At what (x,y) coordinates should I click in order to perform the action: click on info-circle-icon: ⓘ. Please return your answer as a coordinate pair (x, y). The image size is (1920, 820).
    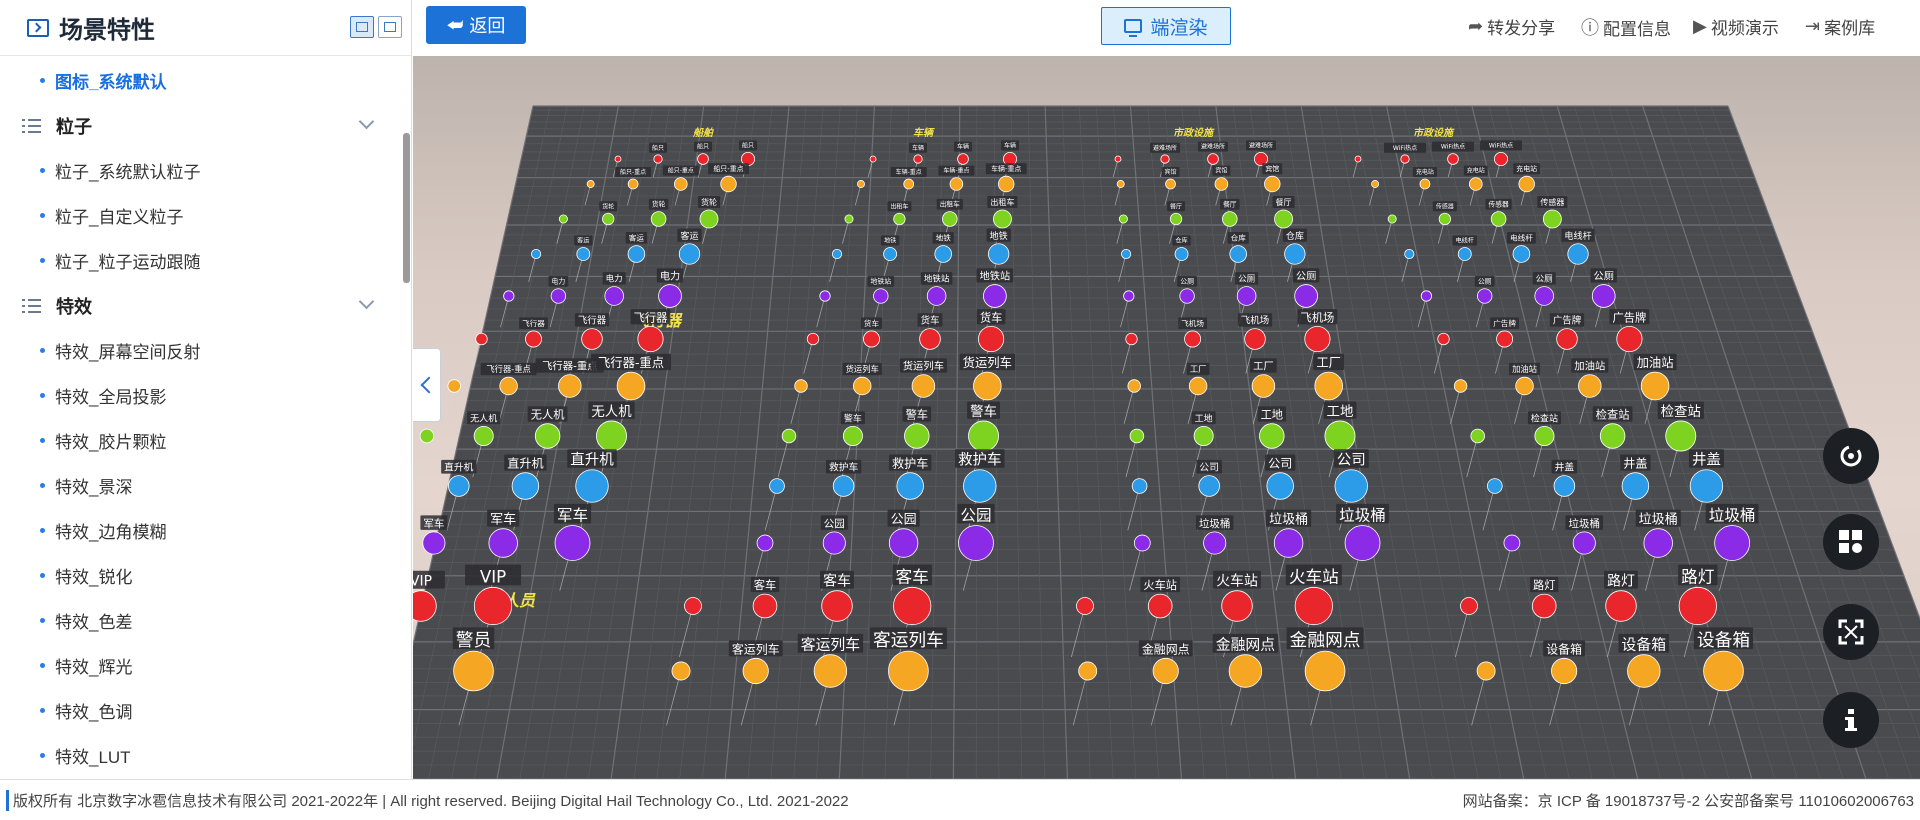
    Looking at the image, I should click on (1590, 28).